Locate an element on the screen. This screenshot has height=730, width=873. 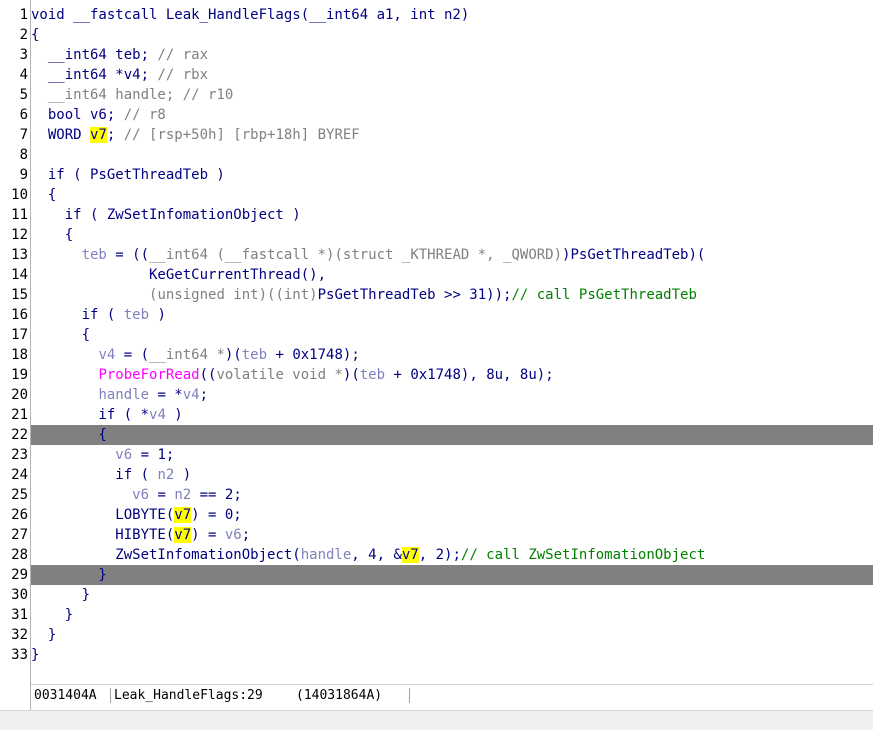
code-line: __int64 *v4; // rbx is located at coordinates (452, 75).